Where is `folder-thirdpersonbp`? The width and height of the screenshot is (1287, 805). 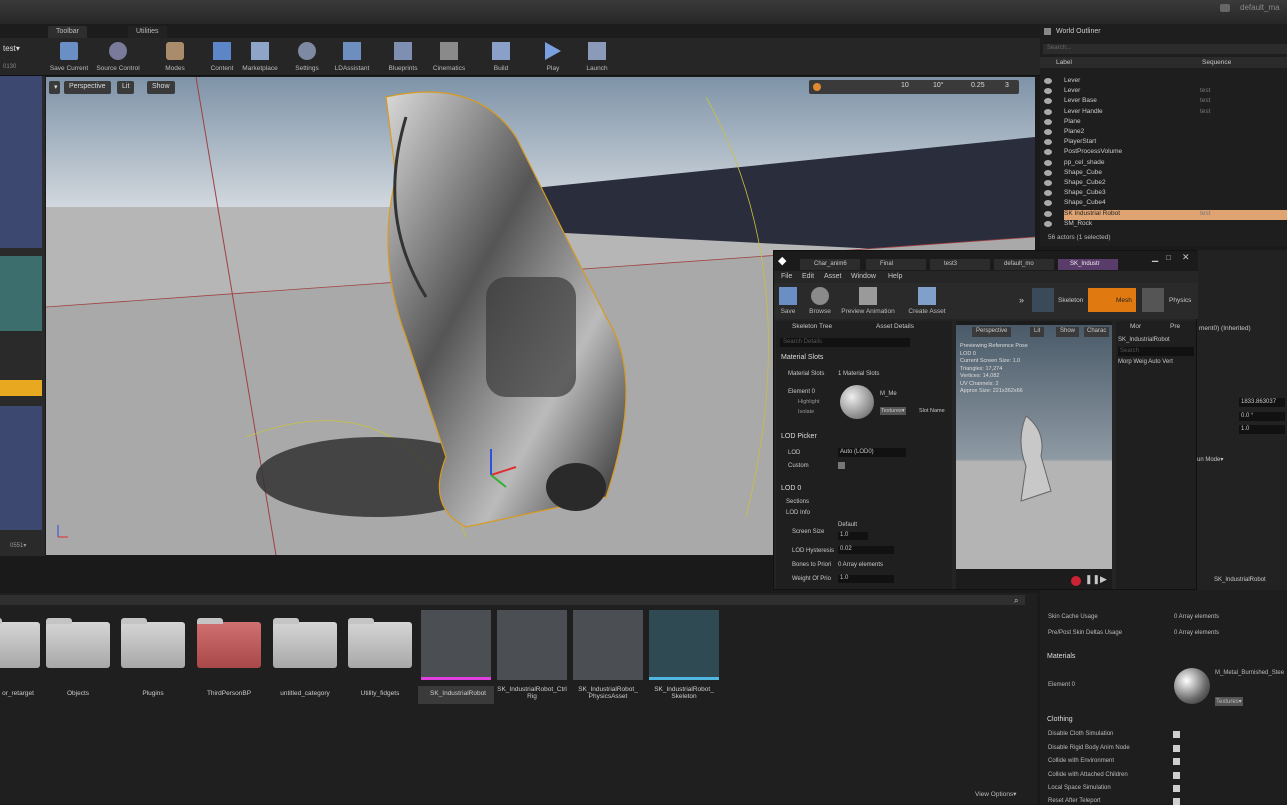 folder-thirdpersonbp is located at coordinates (229, 643).